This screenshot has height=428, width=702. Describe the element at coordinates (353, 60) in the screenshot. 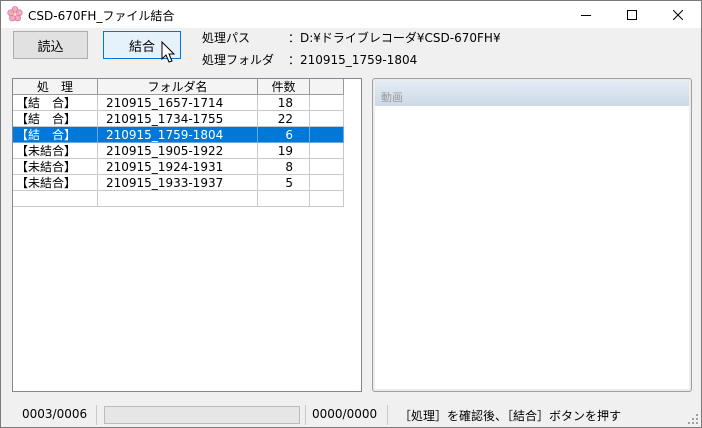

I see `folder-value: ：210915_1759-1804` at that location.